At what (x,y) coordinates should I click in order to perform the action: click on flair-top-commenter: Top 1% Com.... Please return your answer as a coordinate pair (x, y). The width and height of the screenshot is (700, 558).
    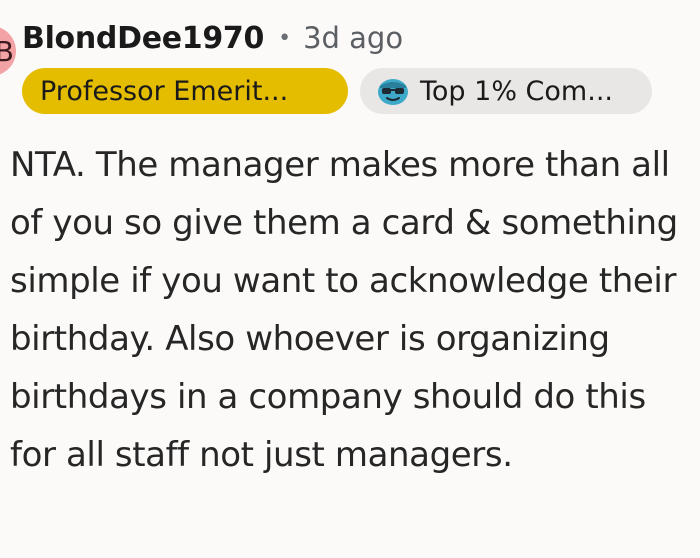
    Looking at the image, I should click on (506, 91).